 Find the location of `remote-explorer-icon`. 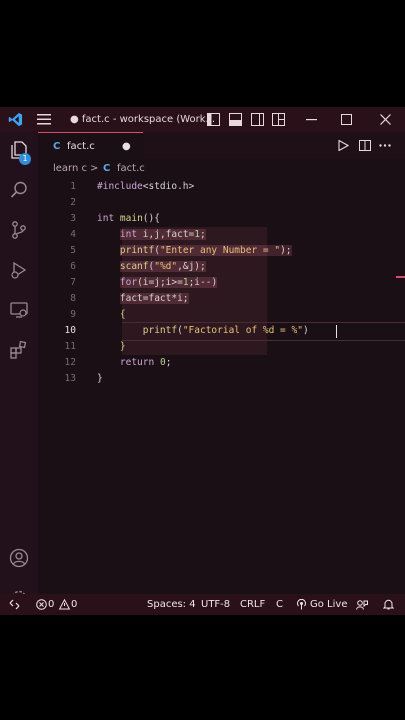

remote-explorer-icon is located at coordinates (19, 310).